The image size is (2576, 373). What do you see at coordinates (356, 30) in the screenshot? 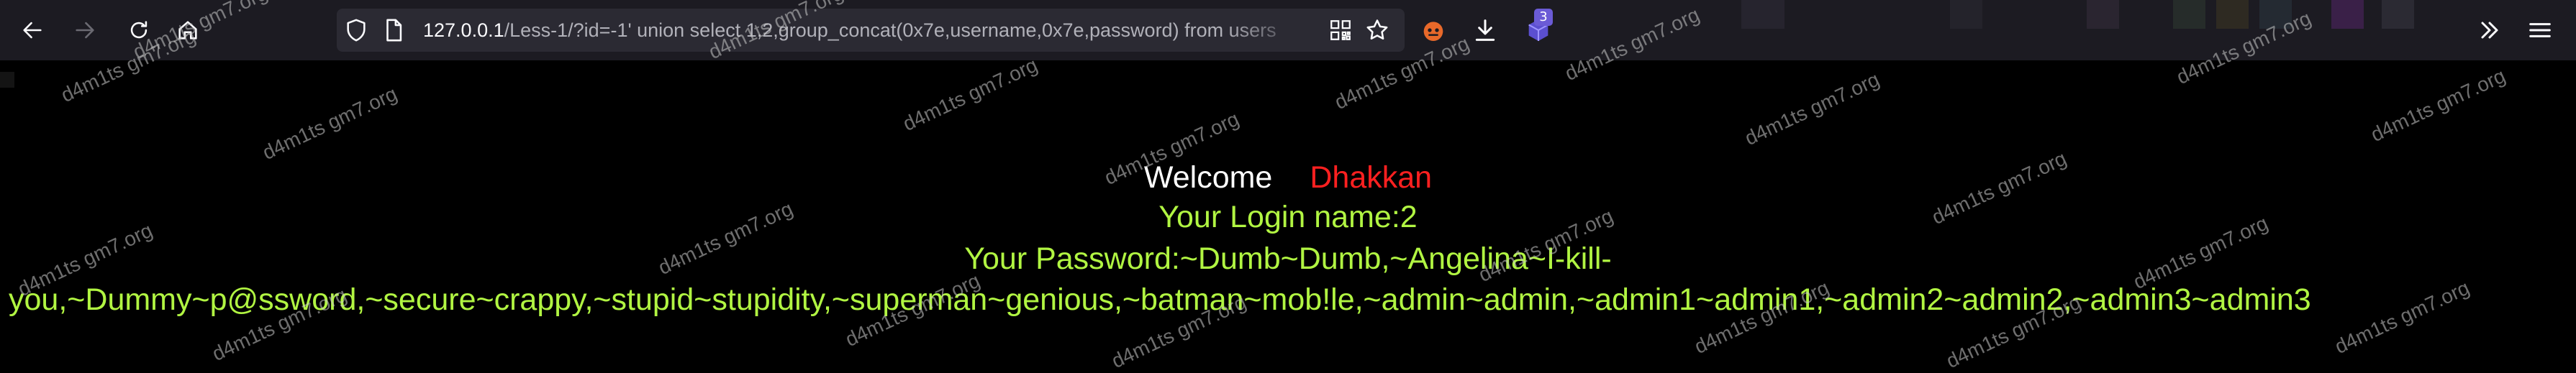
I see `tracking-shield-icon` at bounding box center [356, 30].